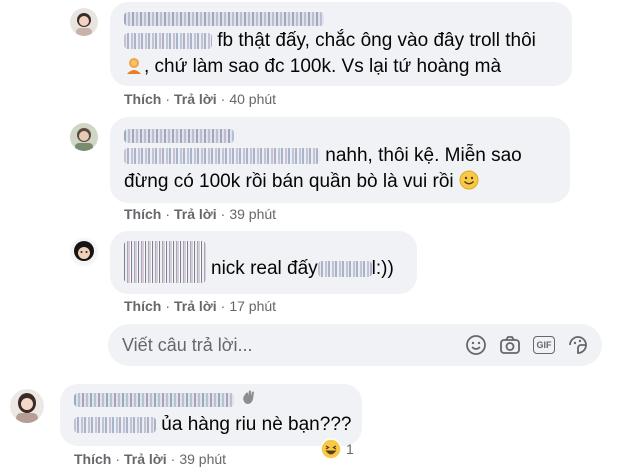  I want to click on emoji-icon, so click(134, 69).